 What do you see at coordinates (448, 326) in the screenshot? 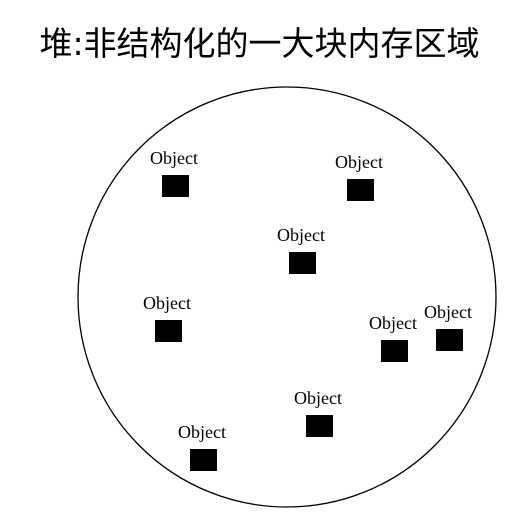
I see `object-6: Object` at bounding box center [448, 326].